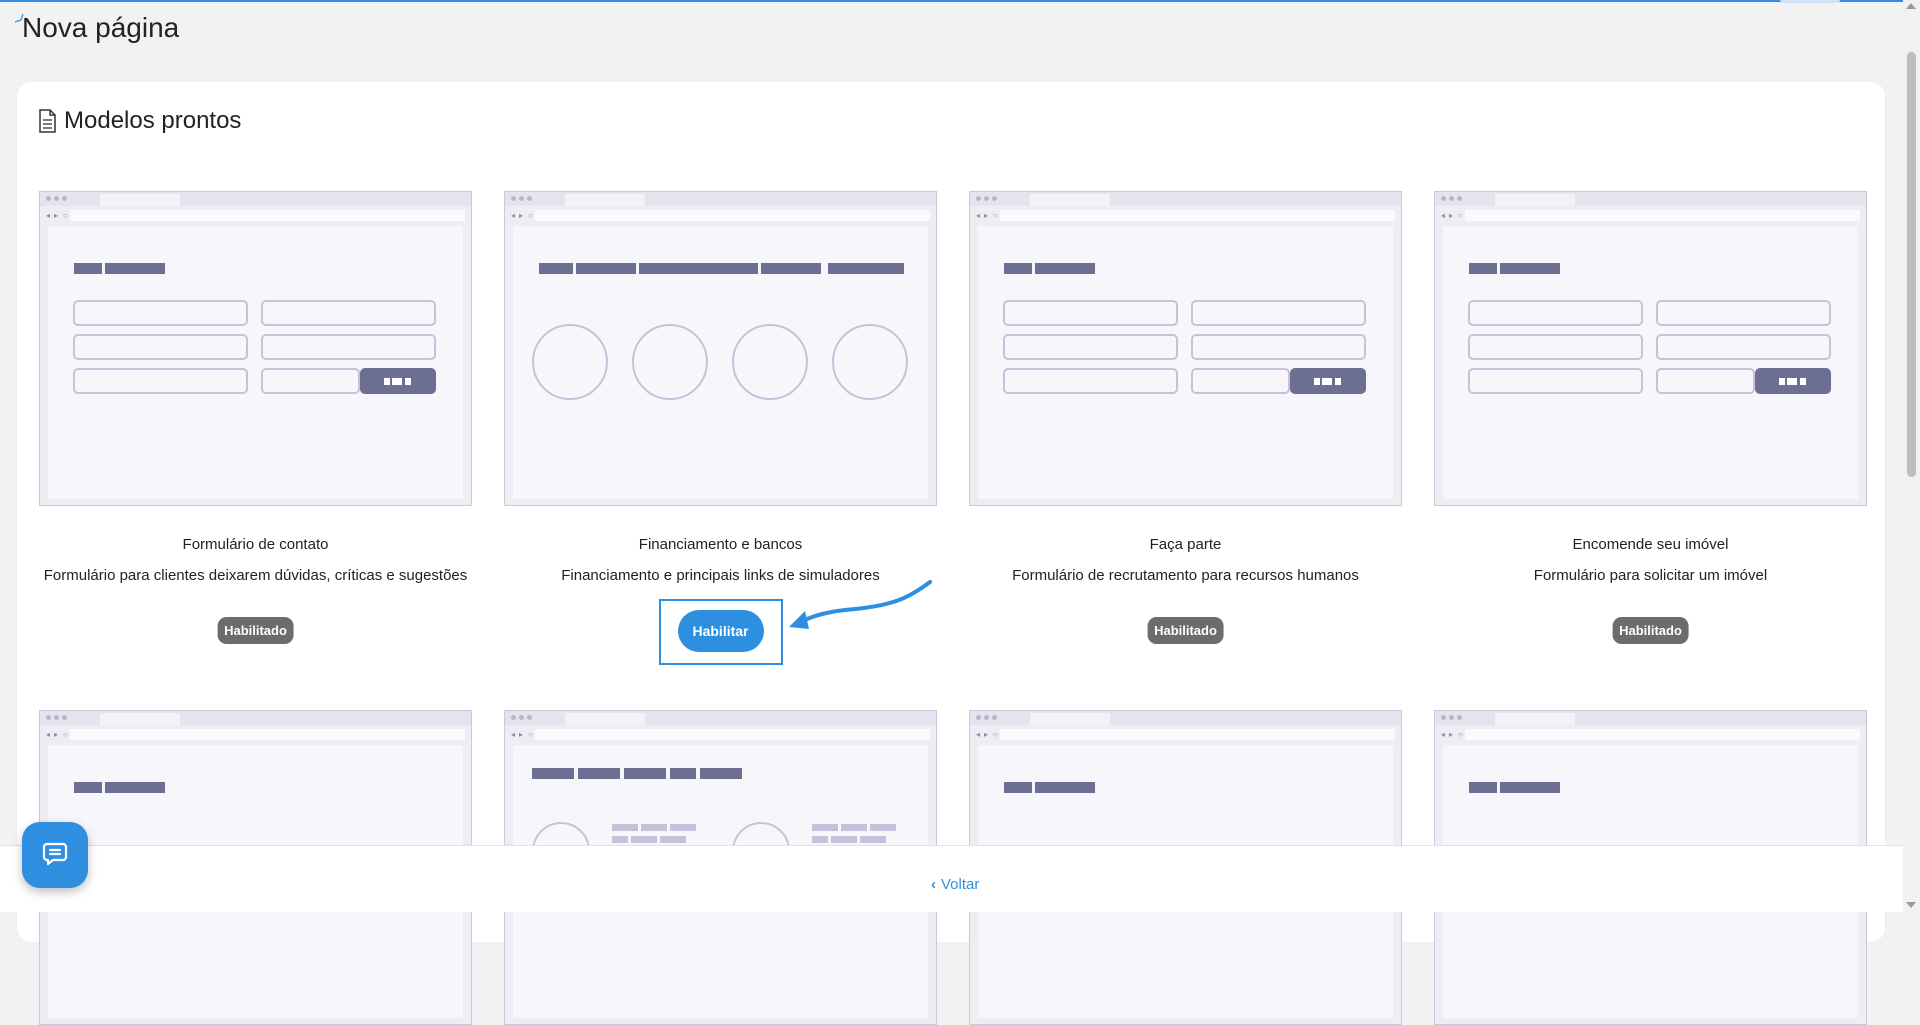  What do you see at coordinates (1911, 905) in the screenshot?
I see `scroll-down-arrow-icon` at bounding box center [1911, 905].